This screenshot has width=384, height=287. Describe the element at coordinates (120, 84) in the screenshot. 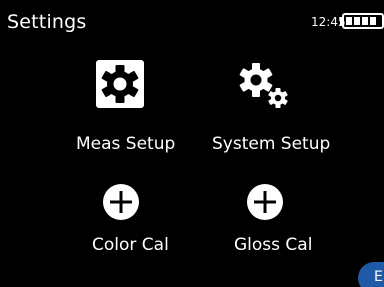

I see `gear-icon` at that location.